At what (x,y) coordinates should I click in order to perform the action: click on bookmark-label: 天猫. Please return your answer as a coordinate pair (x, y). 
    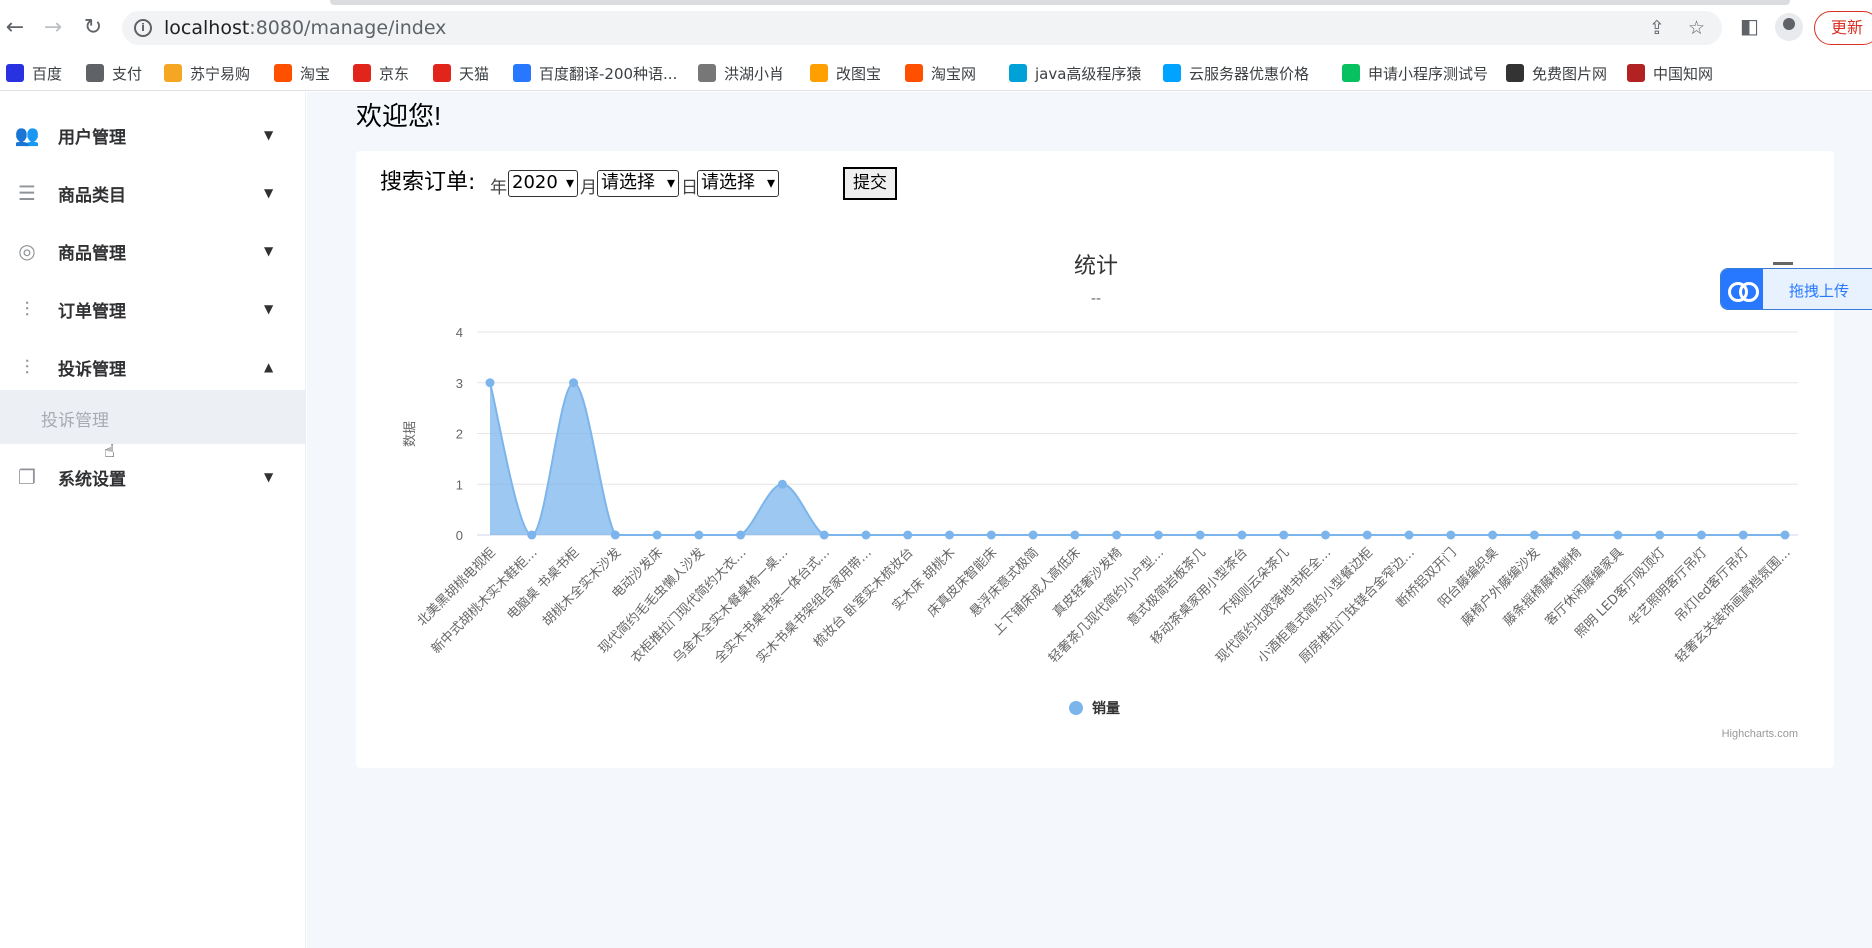
    Looking at the image, I should click on (474, 73).